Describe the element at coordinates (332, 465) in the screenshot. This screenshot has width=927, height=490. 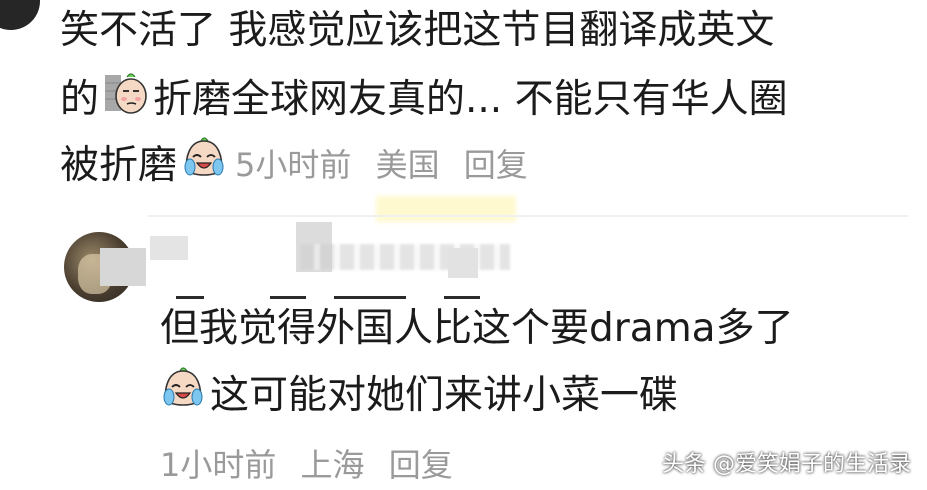
I see `comment-2-location: 上海` at that location.